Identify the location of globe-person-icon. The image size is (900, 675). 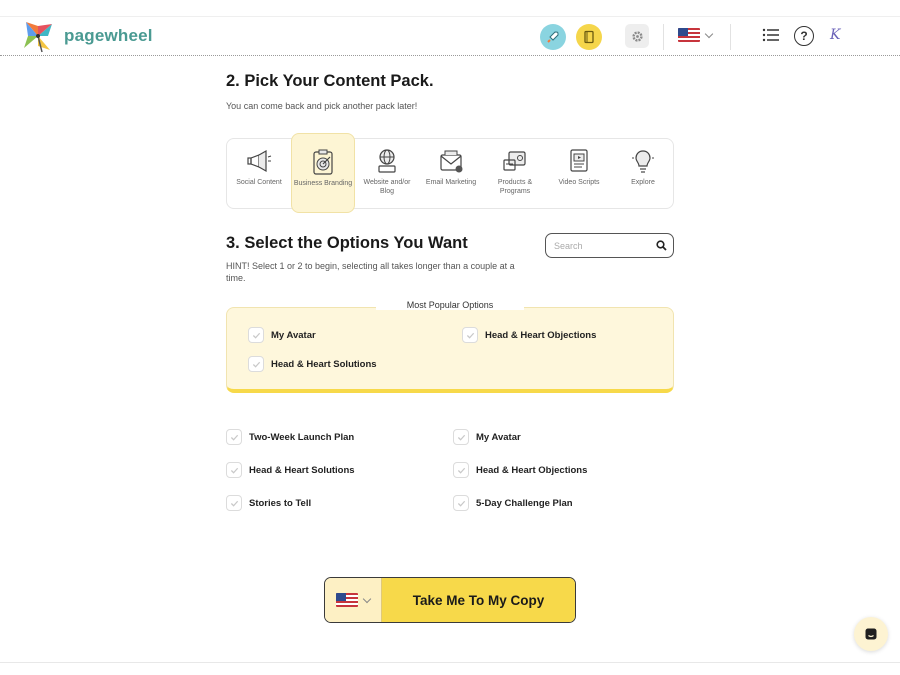
(387, 161).